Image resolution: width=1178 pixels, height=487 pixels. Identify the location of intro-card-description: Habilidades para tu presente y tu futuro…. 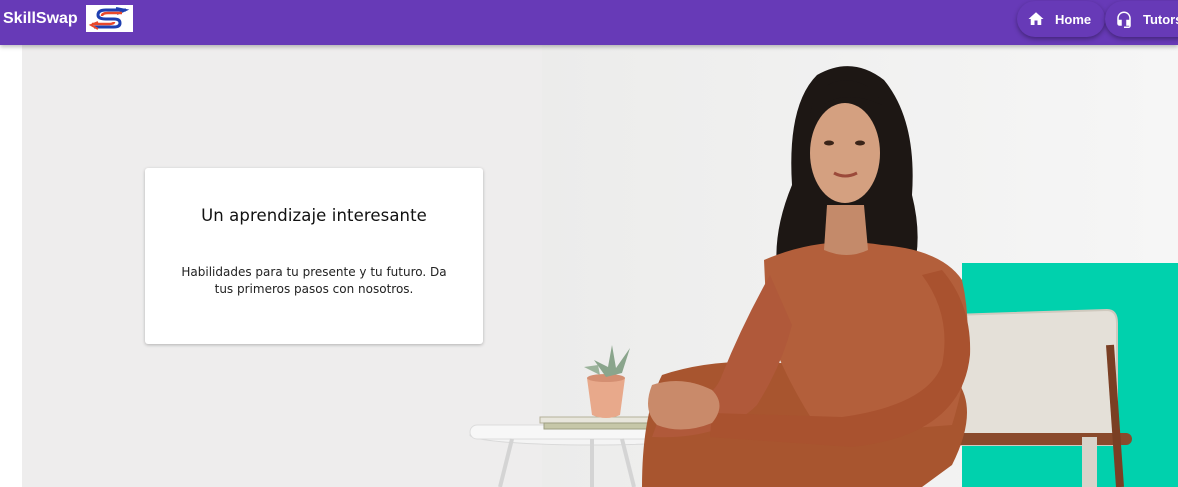
(314, 280).